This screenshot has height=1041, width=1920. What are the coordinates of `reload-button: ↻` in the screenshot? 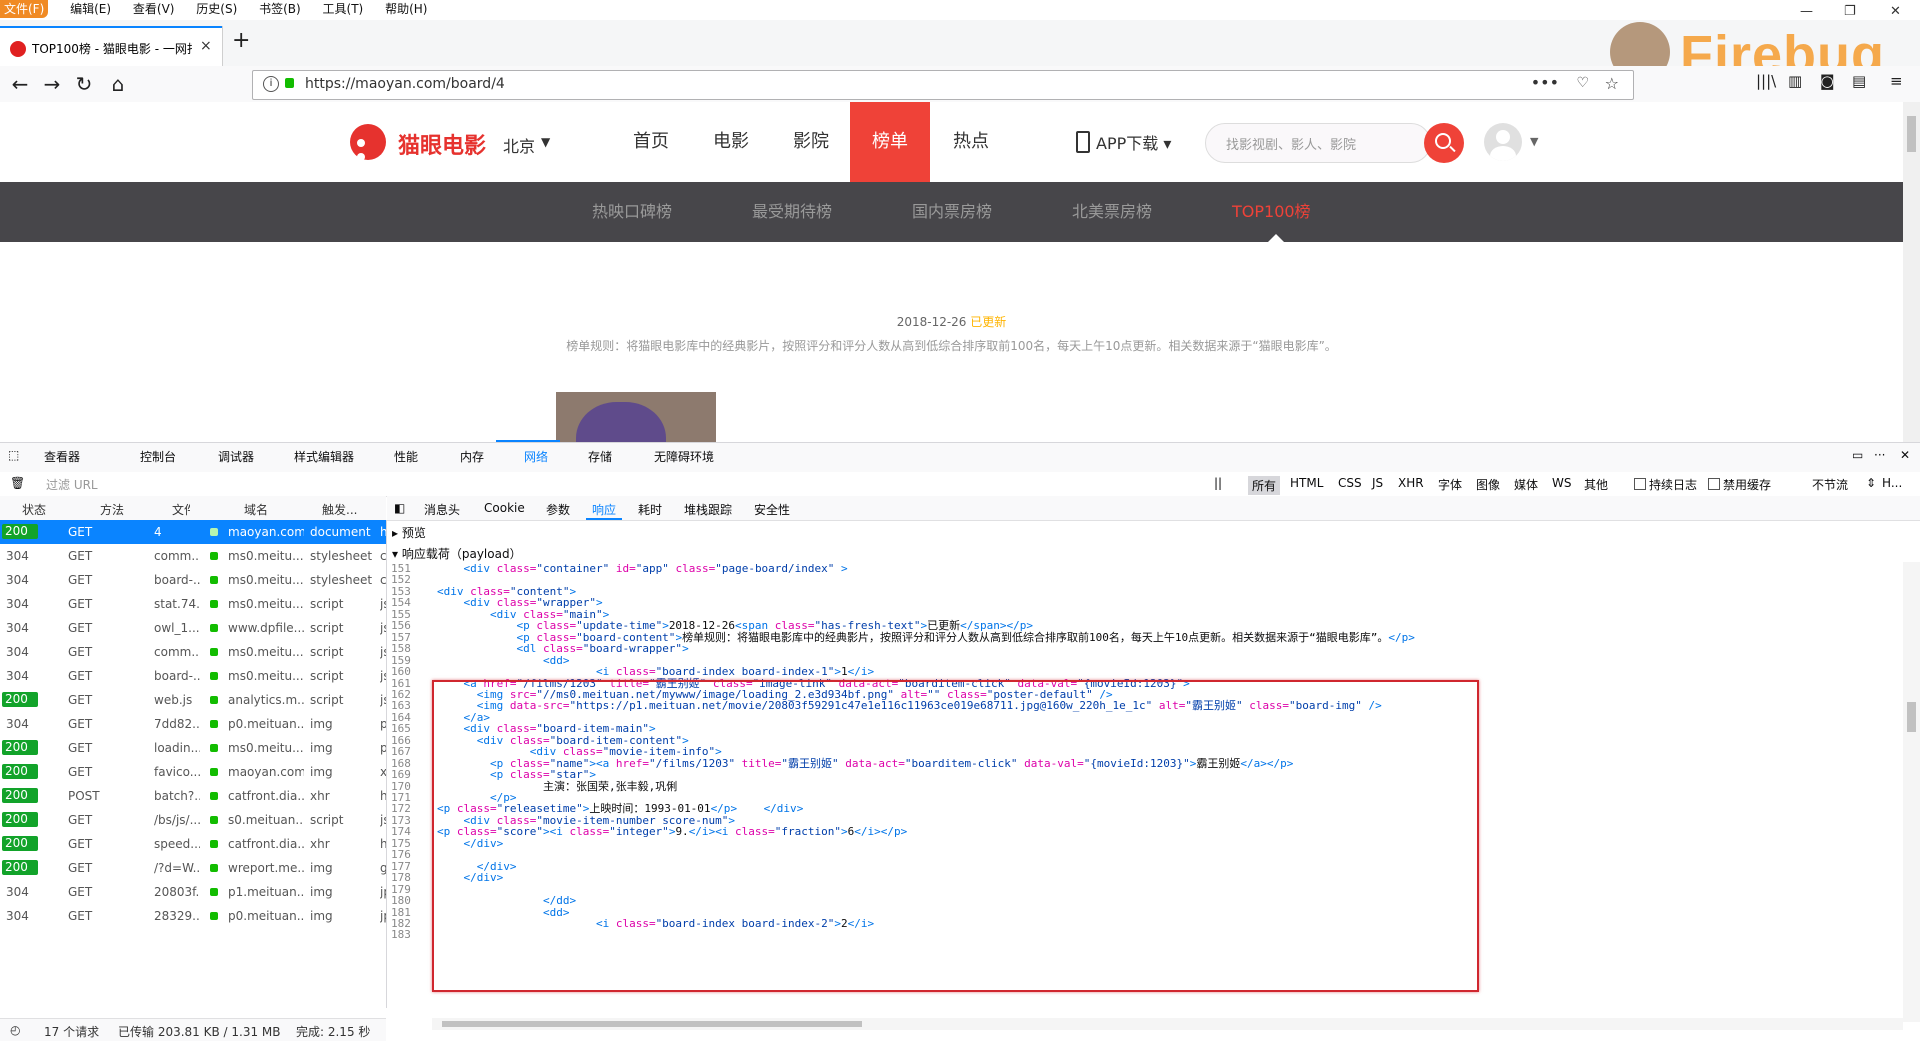 It's located at (84, 84).